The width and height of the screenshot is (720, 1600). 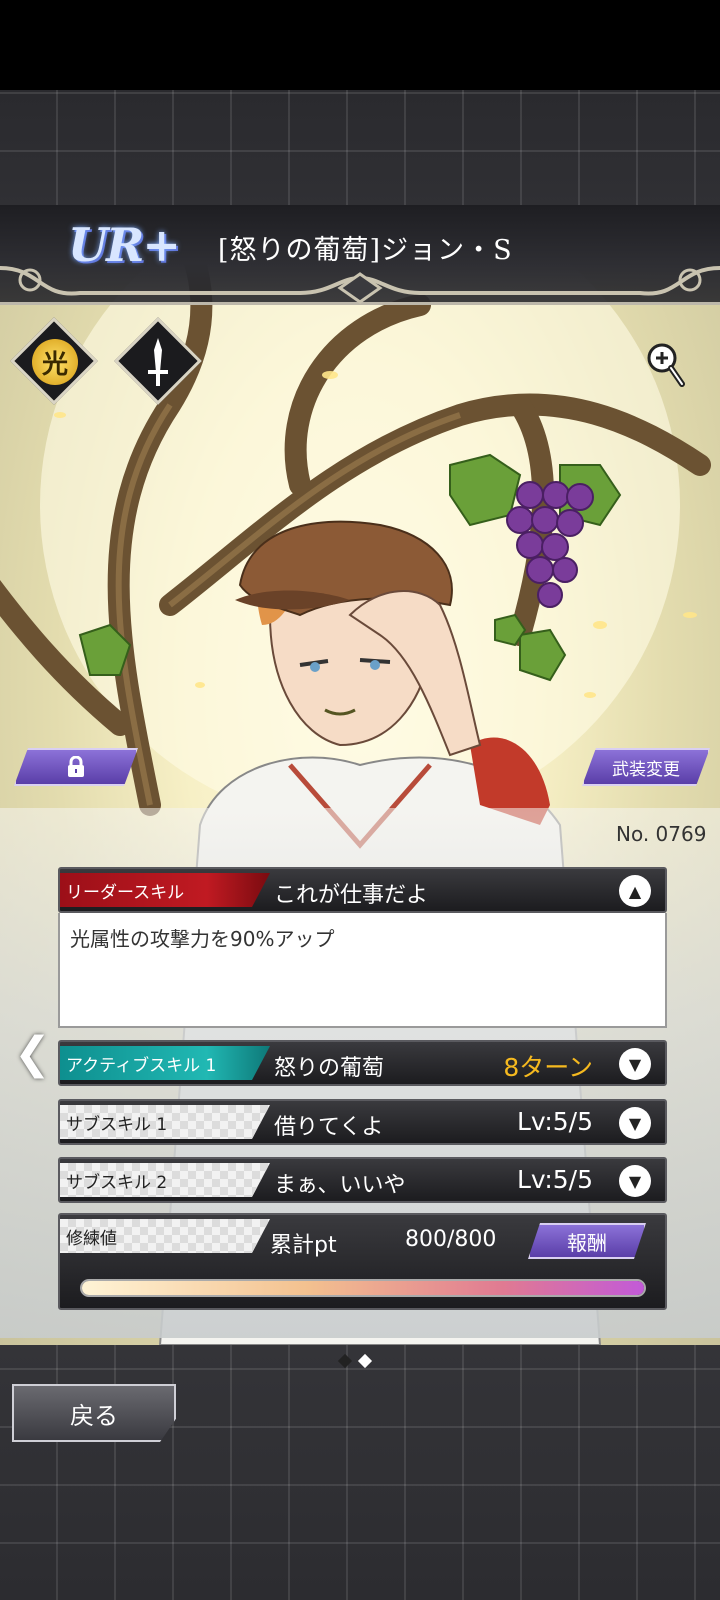 What do you see at coordinates (362, 1261) in the screenshot?
I see `training-row: 修練値 累計pt 800/800 報酬` at bounding box center [362, 1261].